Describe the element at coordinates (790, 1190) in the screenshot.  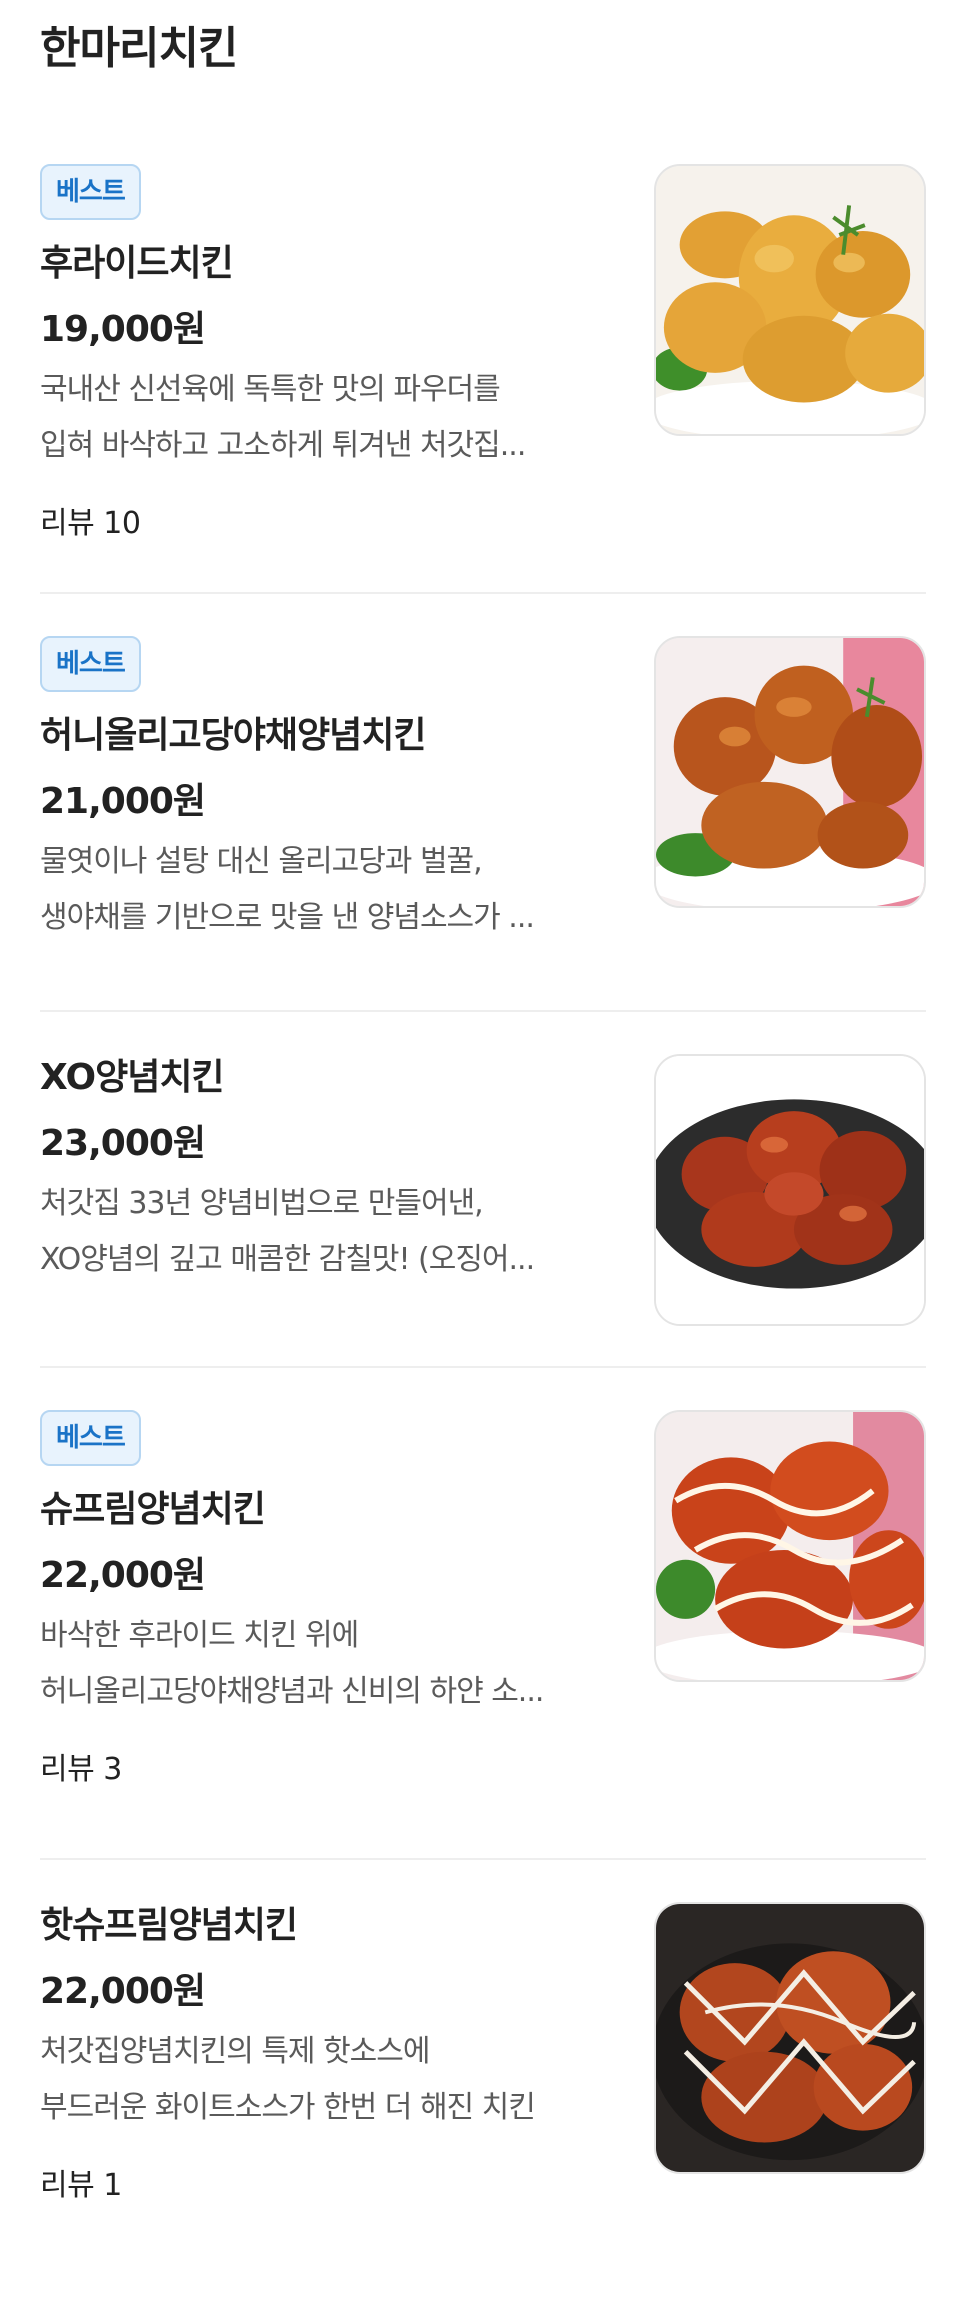
I see `xo-sauce-chicken-photo` at that location.